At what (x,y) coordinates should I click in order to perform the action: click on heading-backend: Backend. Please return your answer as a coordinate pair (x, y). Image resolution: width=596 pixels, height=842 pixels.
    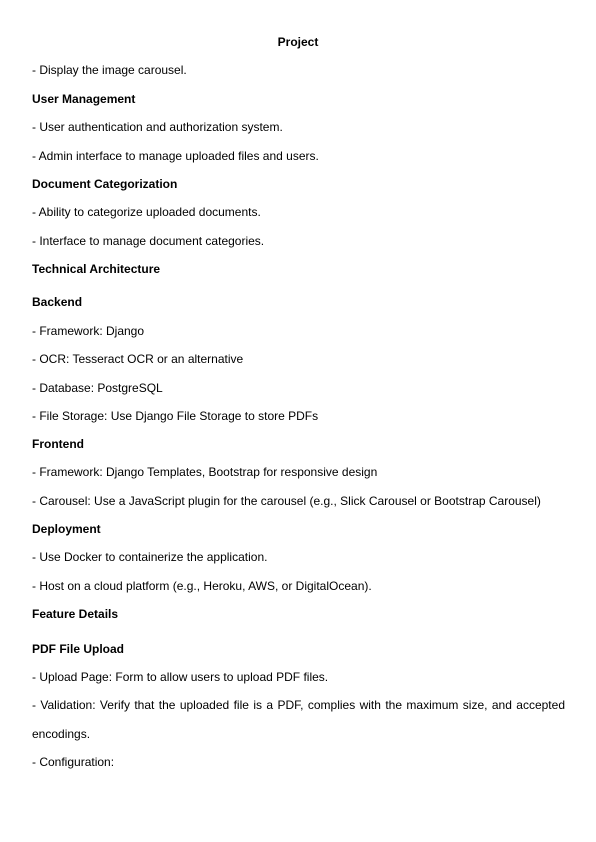
    Looking at the image, I should click on (57, 302).